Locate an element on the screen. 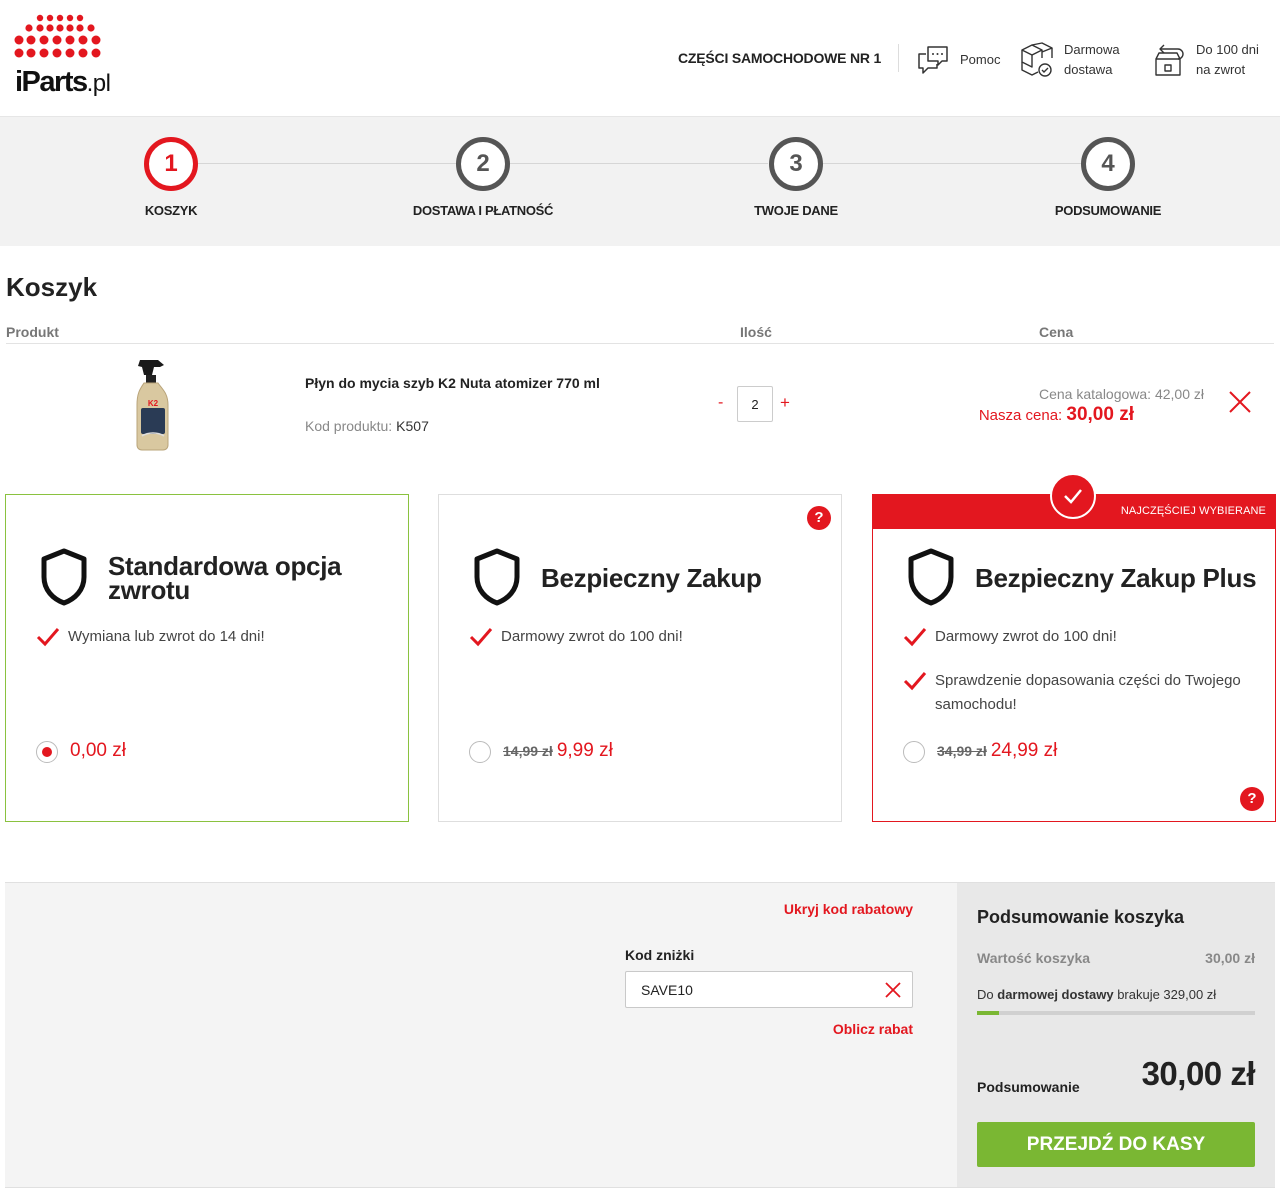 Image resolution: width=1280 pixels, height=1200 pixels. discount-code-label: Kod zniżki is located at coordinates (660, 955).